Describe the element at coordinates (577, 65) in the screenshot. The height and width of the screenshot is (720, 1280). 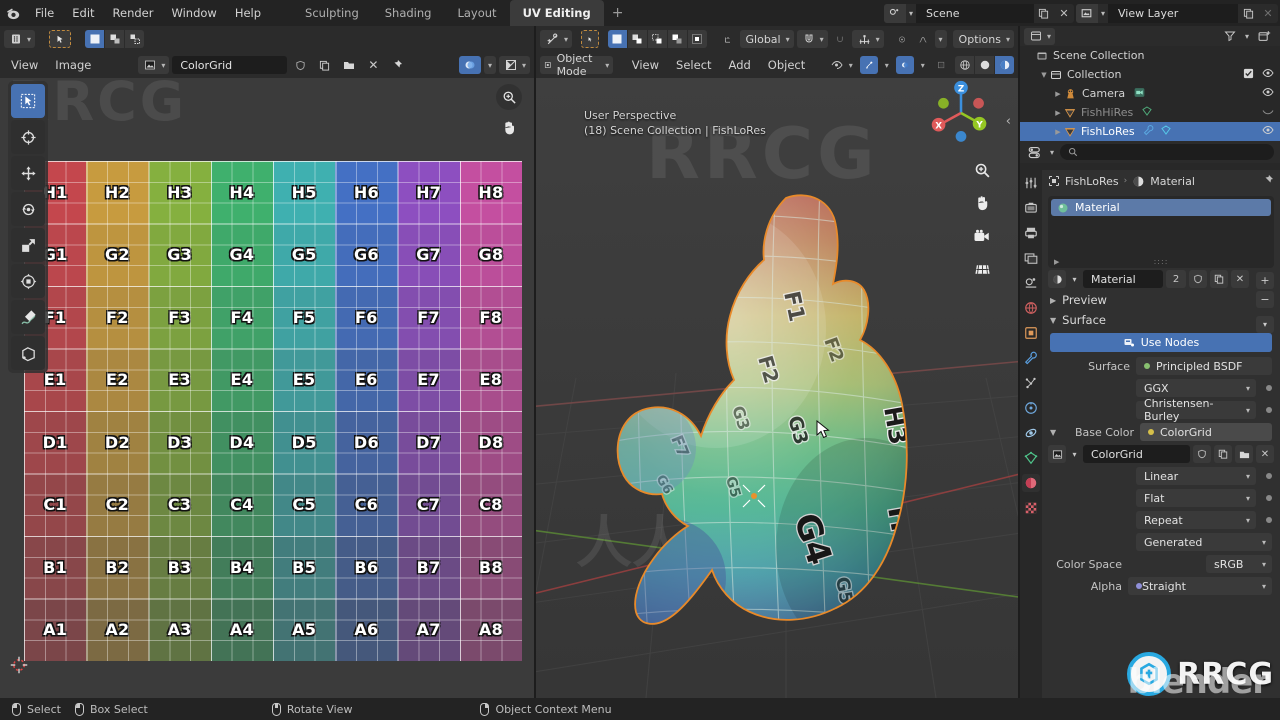
I see `object-mode-dropdown: Object Mode ▾` at that location.